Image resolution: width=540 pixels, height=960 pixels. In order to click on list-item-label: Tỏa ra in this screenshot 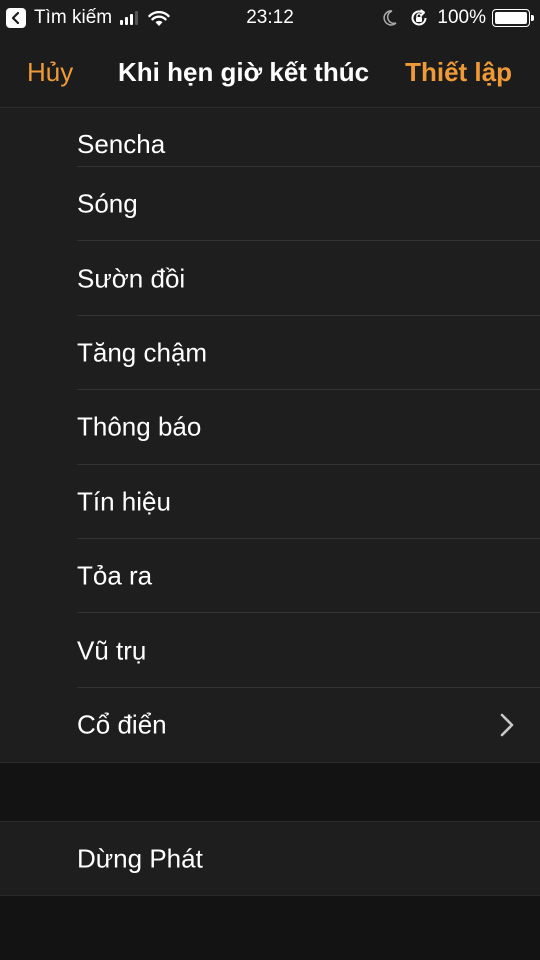, I will do `click(115, 575)`.